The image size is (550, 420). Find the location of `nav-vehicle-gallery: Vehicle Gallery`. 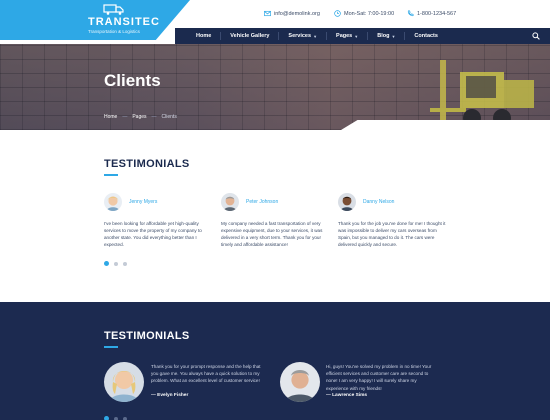

nav-vehicle-gallery: Vehicle Gallery is located at coordinates (249, 36).